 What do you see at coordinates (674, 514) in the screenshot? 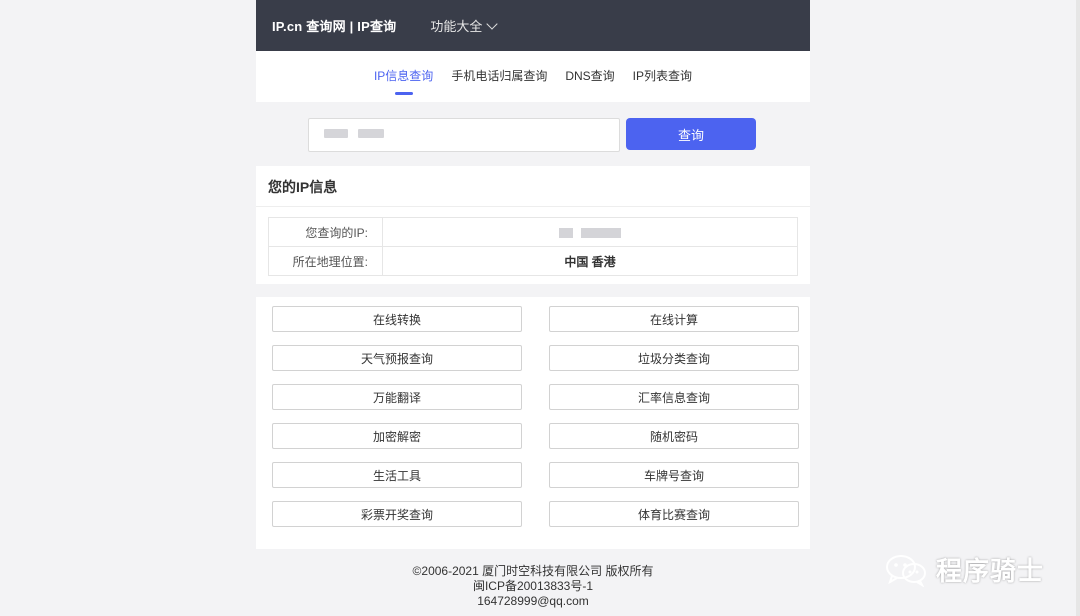
I see `tool-button-sports: 体育比赛查询` at bounding box center [674, 514].